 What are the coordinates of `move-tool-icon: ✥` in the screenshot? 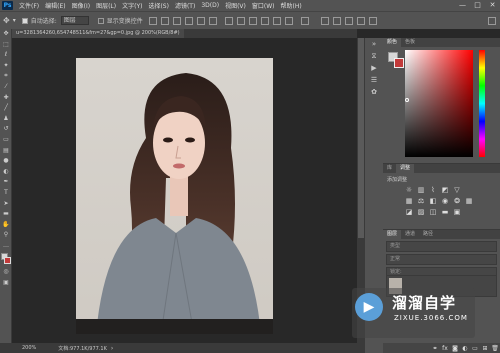 It's located at (6, 20).